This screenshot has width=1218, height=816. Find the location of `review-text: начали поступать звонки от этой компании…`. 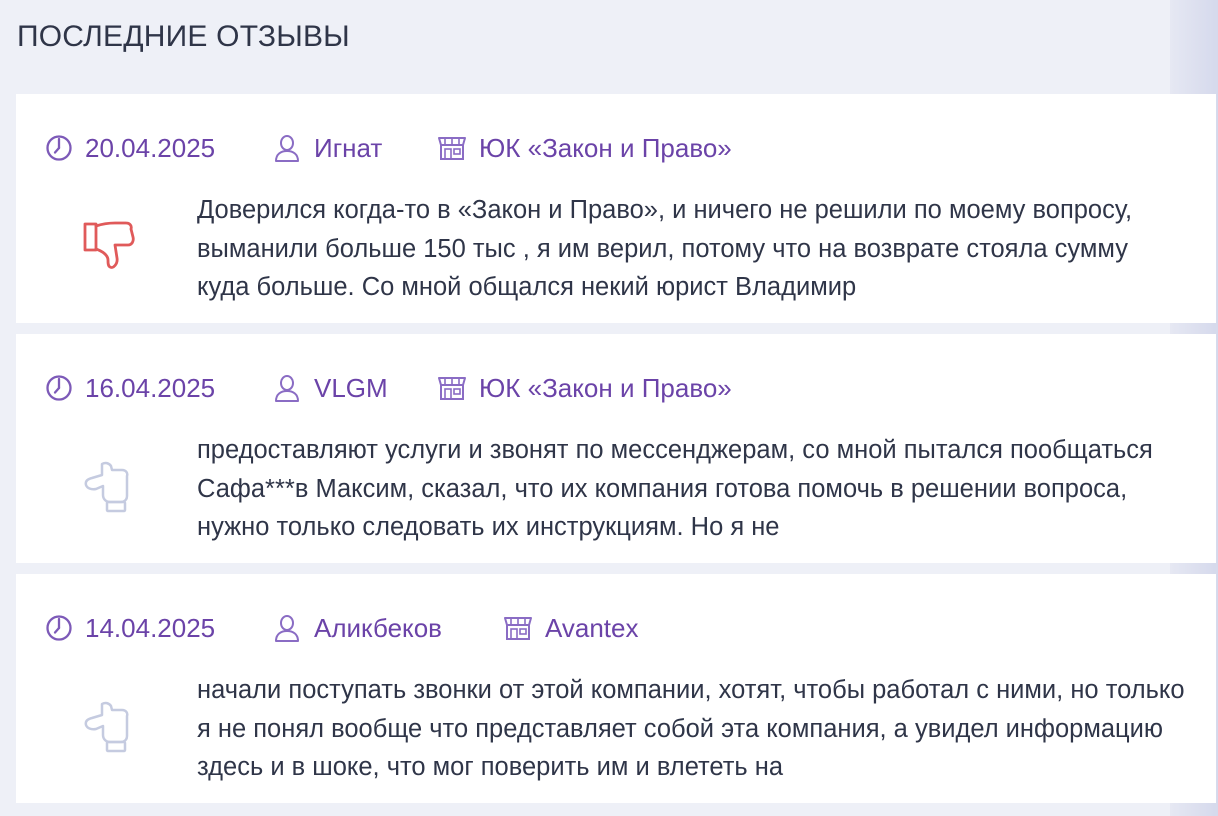

review-text: начали поступать звонки от этой компании… is located at coordinates (691, 728).